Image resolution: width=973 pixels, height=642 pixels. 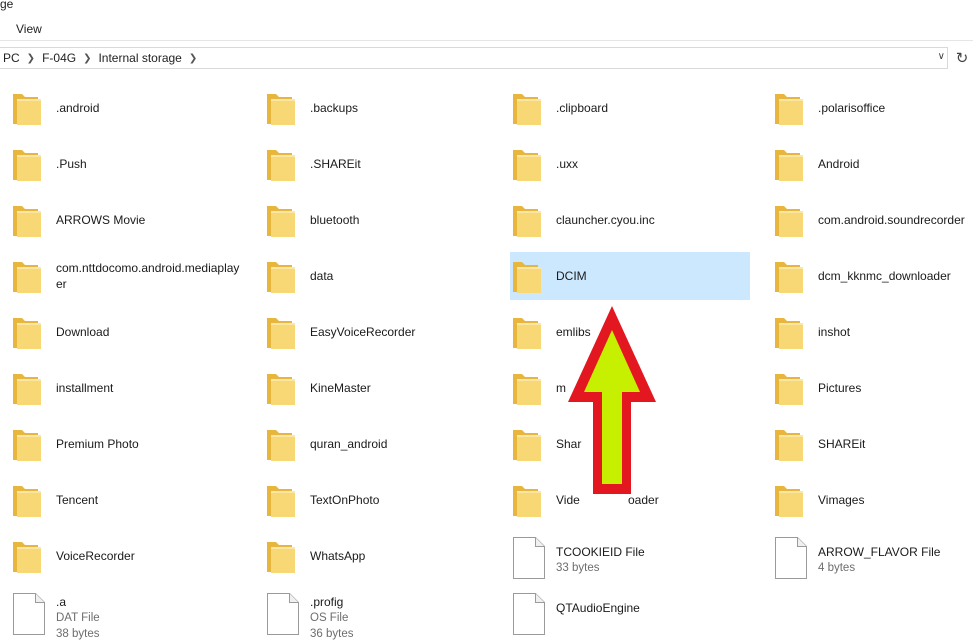 I want to click on folder-item: dcm_kknmc_downloader, so click(x=872, y=276).